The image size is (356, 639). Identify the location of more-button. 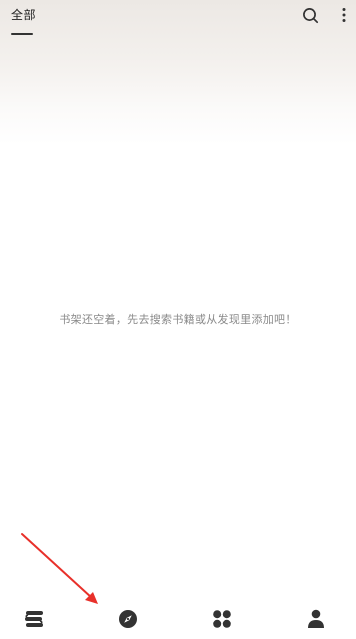
(344, 15).